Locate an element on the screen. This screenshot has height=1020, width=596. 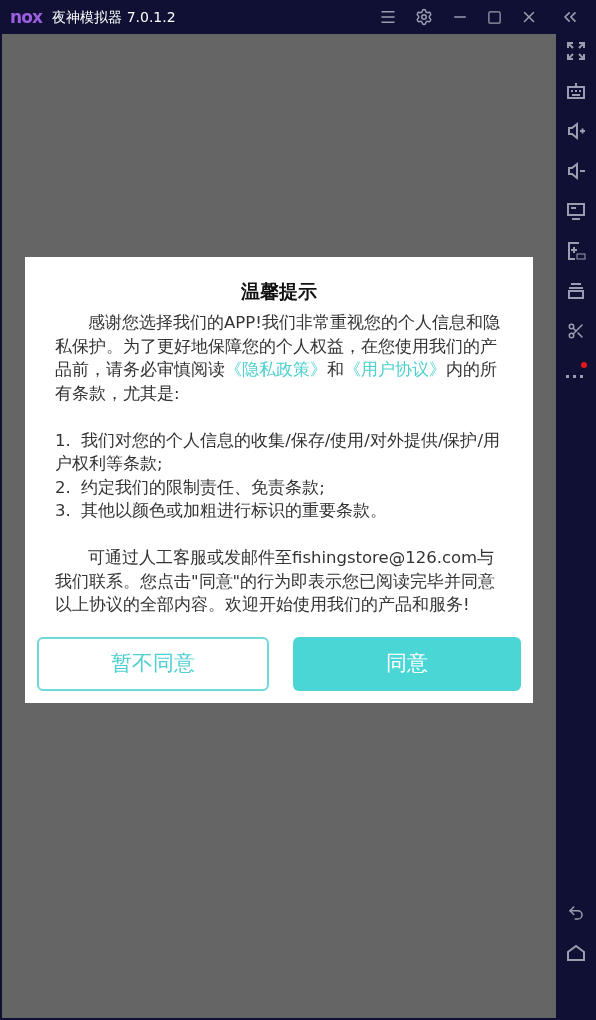
apk-icon is located at coordinates (576, 251).